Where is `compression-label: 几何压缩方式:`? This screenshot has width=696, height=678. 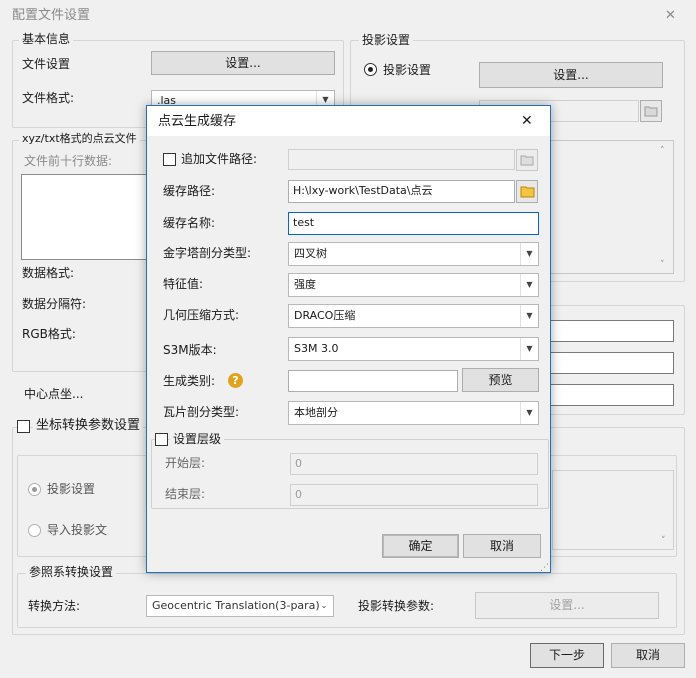
compression-label: 几何压缩方式: is located at coordinates (201, 315).